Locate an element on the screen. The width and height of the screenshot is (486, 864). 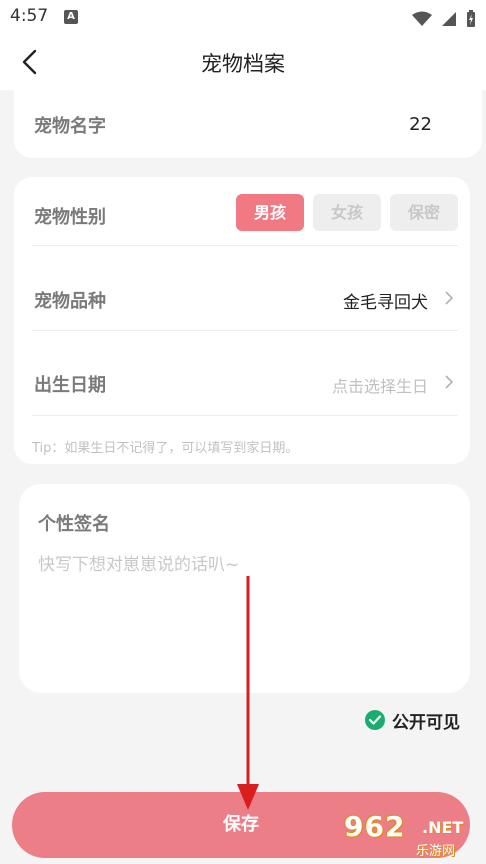
gender-options: 男孩 女孩 保密 is located at coordinates (342, 212).